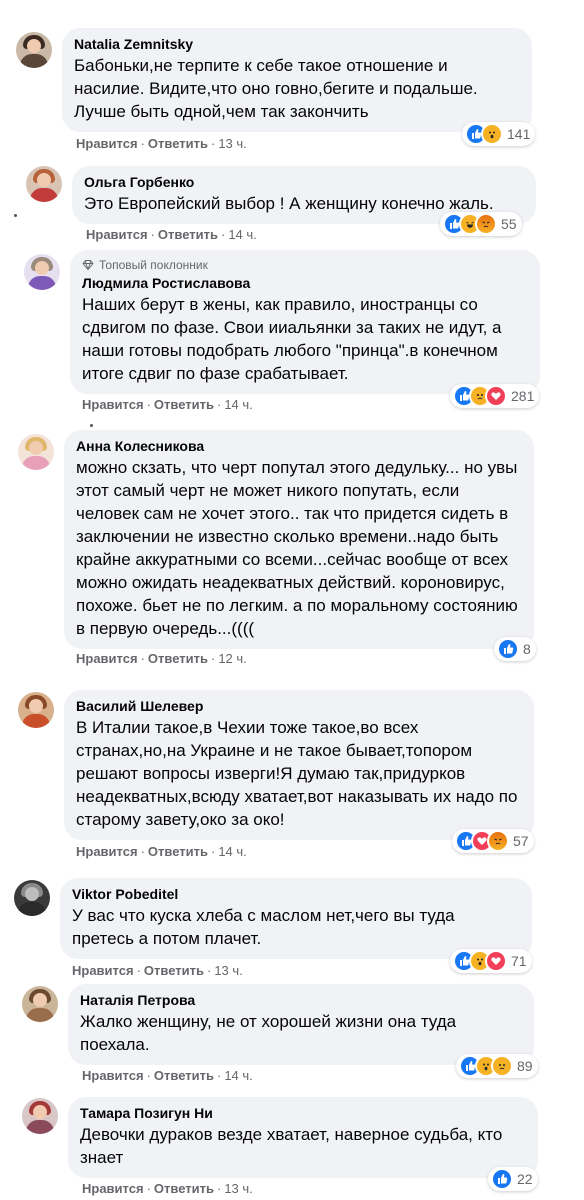 The width and height of the screenshot is (584, 1200). Describe the element at coordinates (305, 283) in the screenshot. I see `comment-author: Людмила Ростиславова` at that location.